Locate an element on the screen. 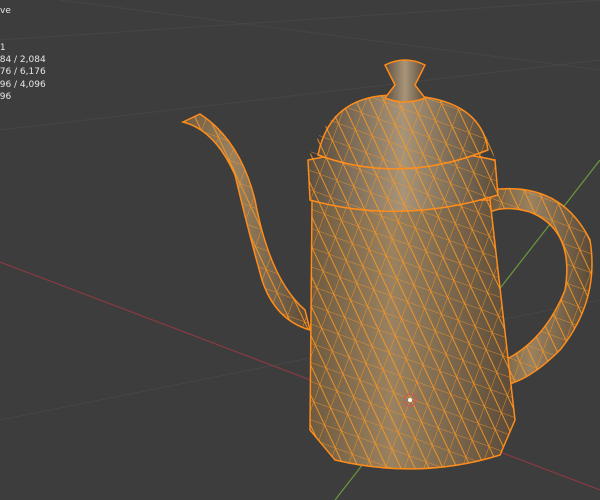  stats-line2: t is located at coordinates (23, 23).